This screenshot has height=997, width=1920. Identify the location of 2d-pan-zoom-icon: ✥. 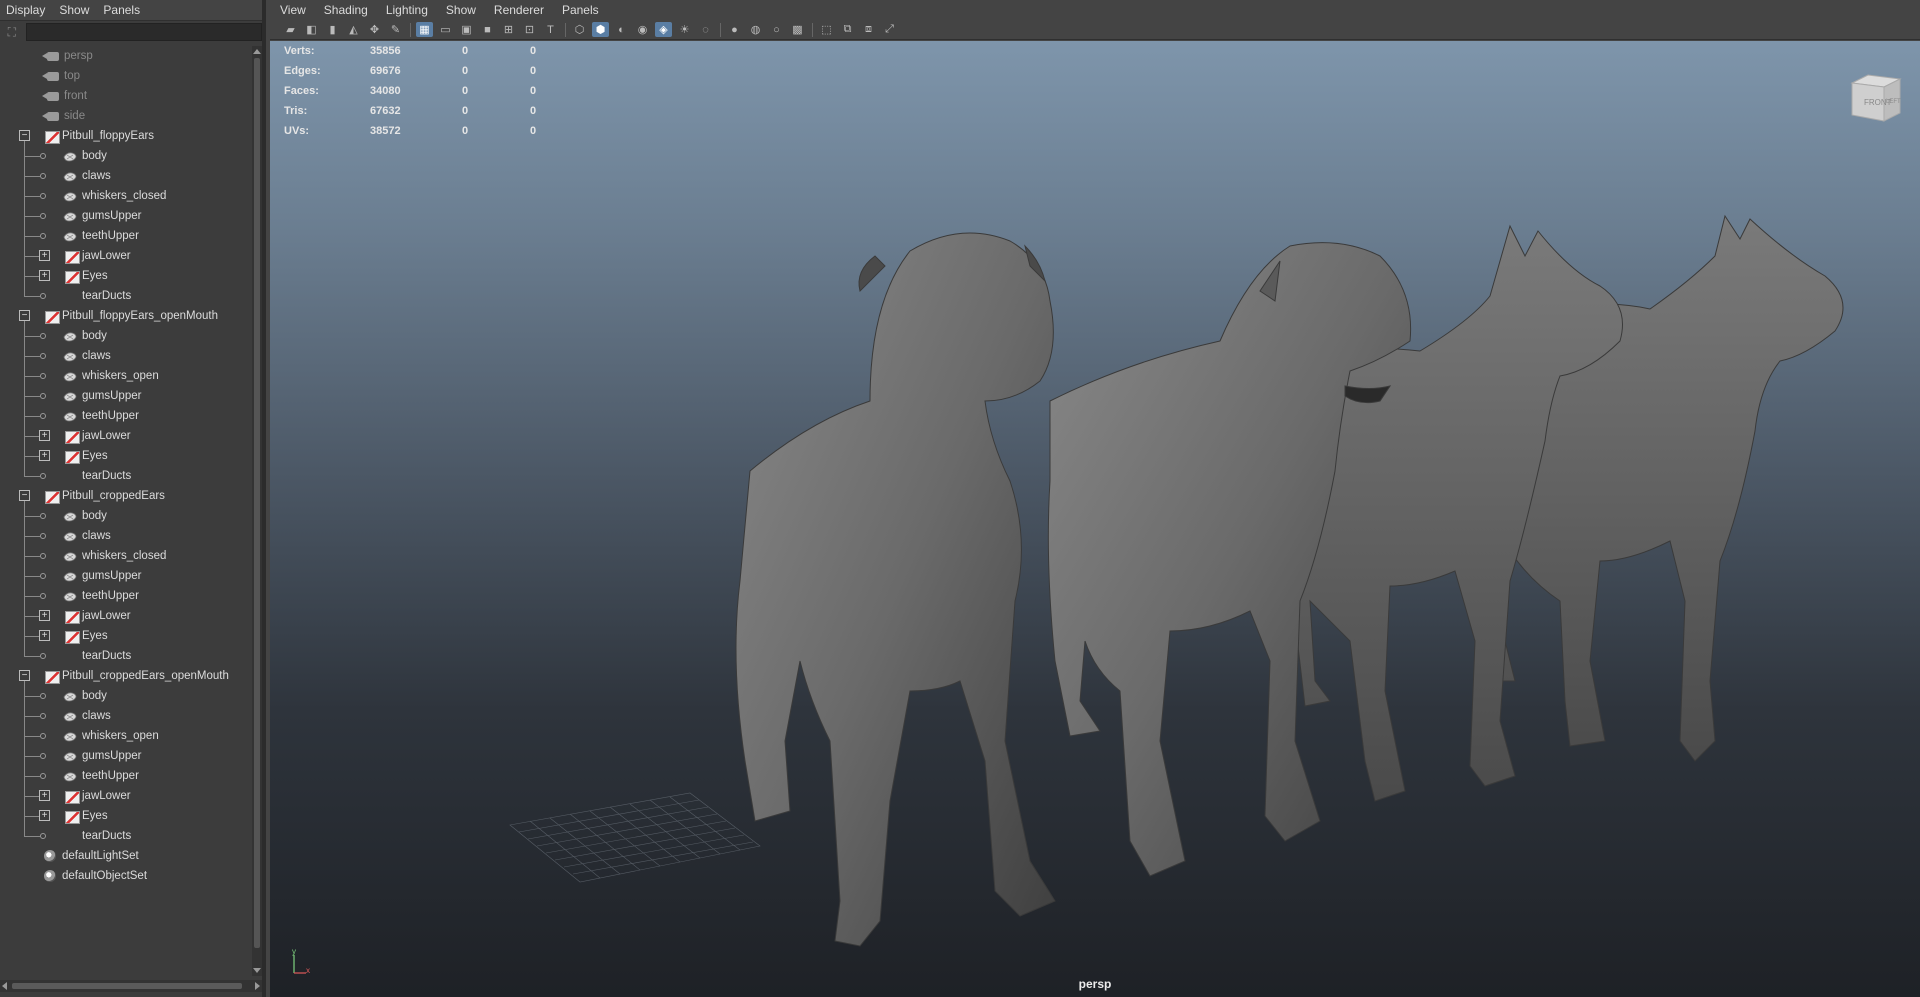
(374, 29).